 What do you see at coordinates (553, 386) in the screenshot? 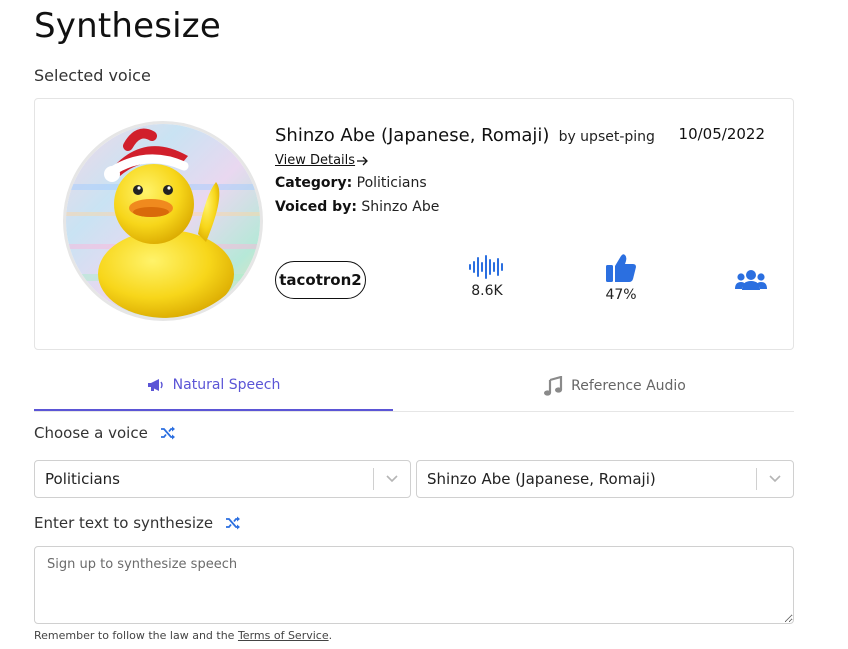
I see `music-note-icon` at bounding box center [553, 386].